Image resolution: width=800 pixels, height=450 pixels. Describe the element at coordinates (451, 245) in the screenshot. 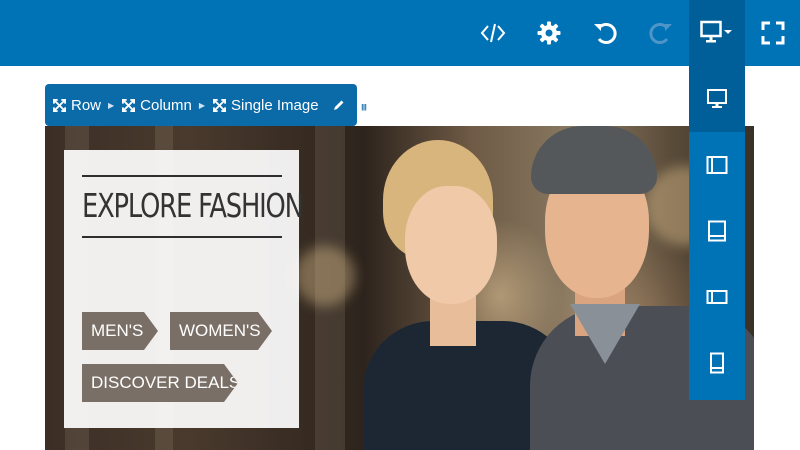

I see `woman-face` at that location.